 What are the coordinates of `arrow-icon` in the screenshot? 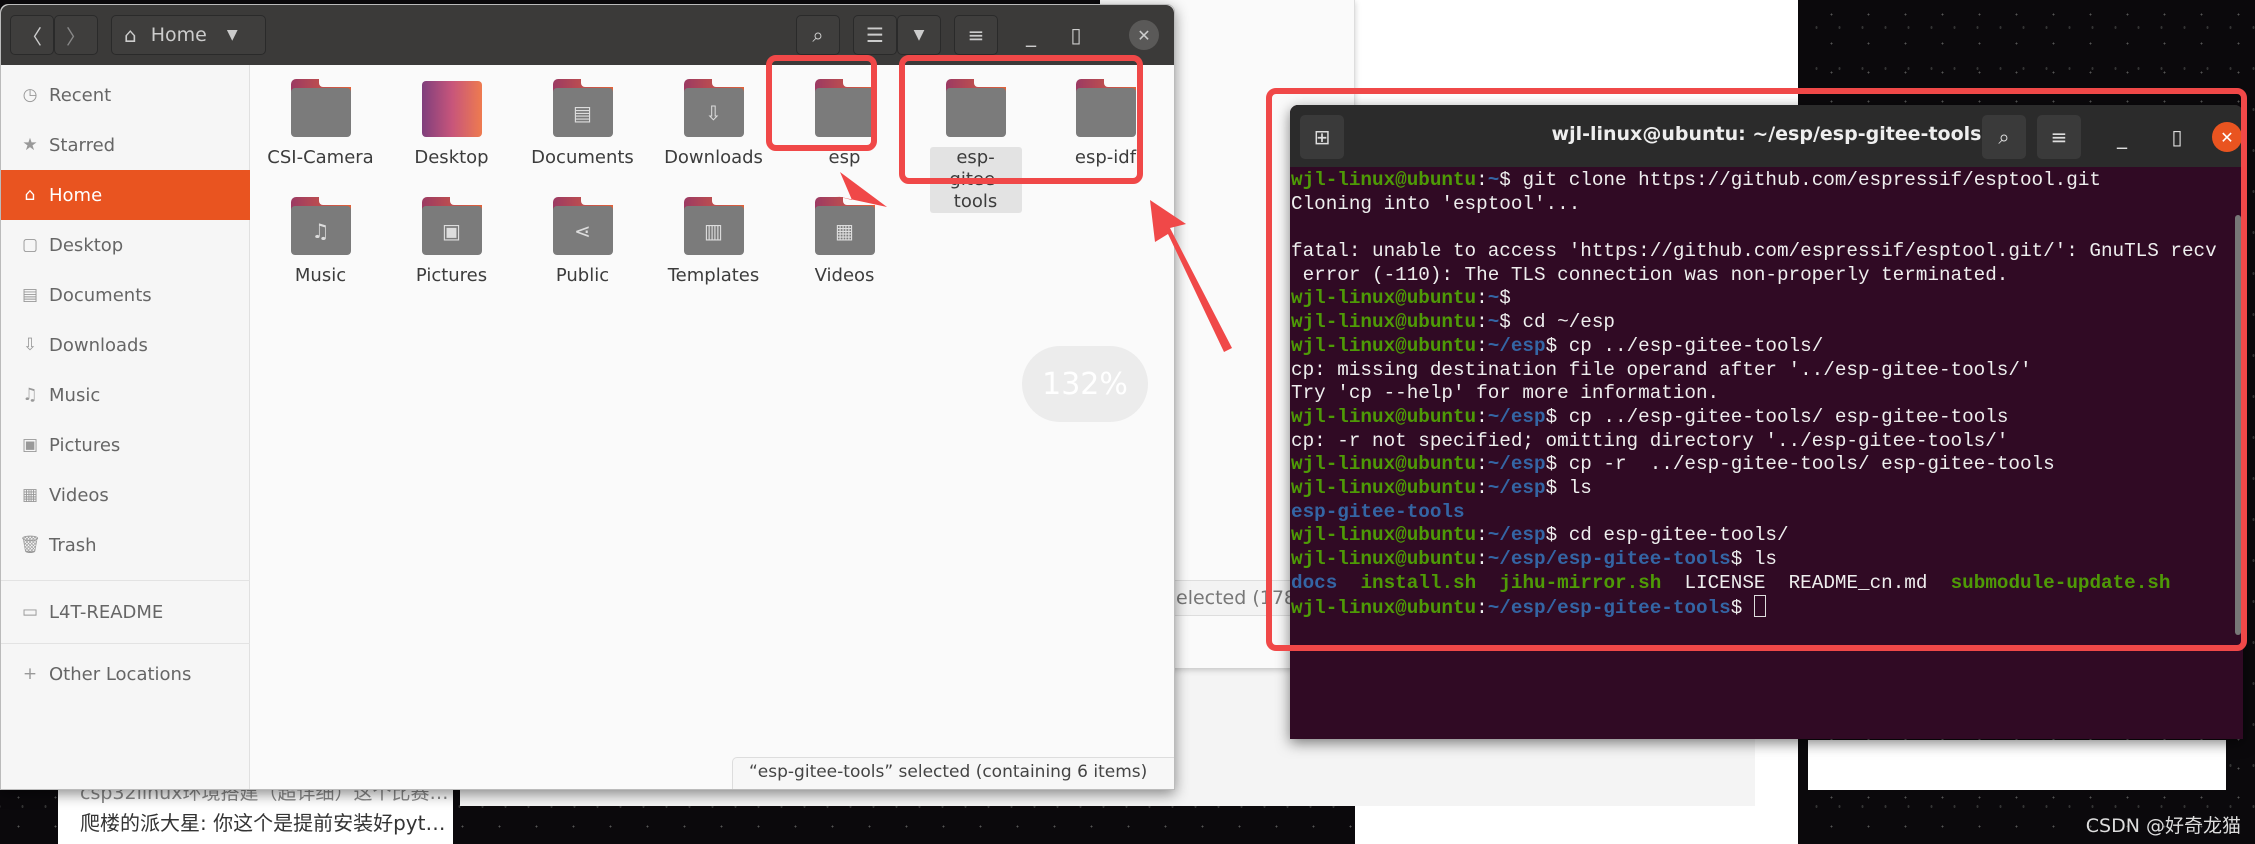 It's located at (1034, 262).